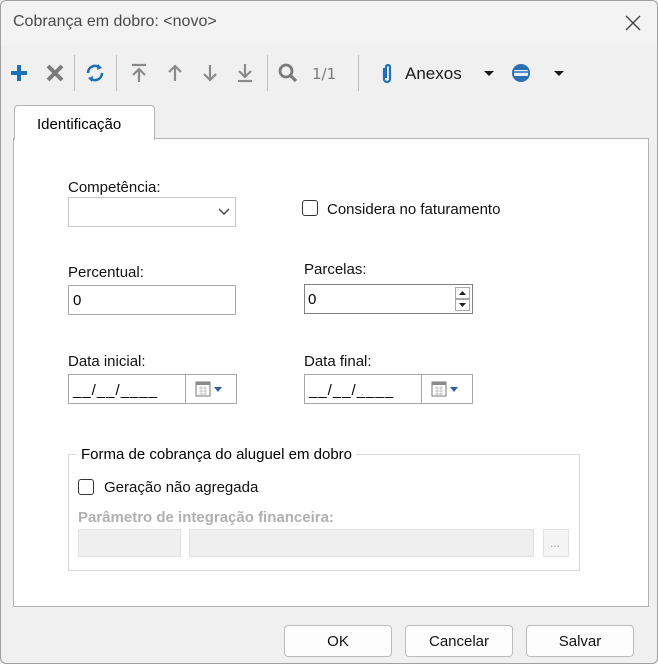 The image size is (658, 664). What do you see at coordinates (107, 361) in the screenshot?
I see `data-inicial-label: Data inicial:` at bounding box center [107, 361].